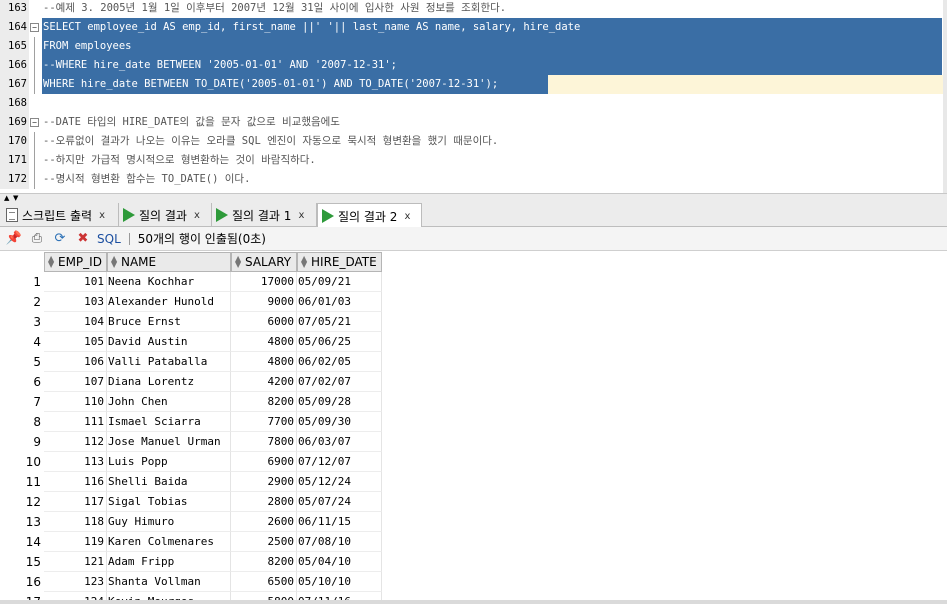 Image resolution: width=947 pixels, height=604 pixels. I want to click on editor-line: 168, so click(473, 103).